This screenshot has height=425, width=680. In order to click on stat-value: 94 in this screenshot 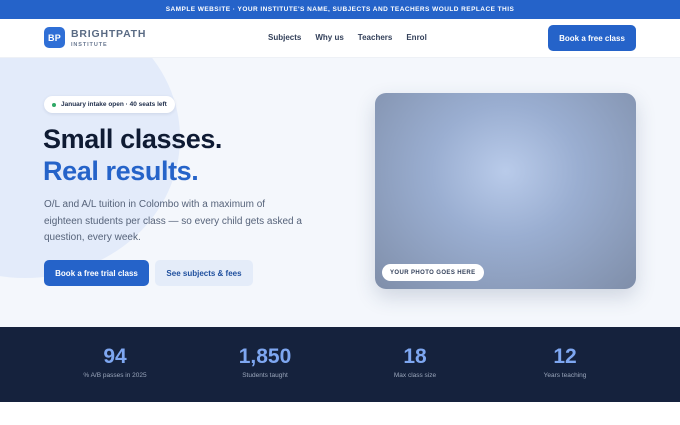, I will do `click(115, 356)`.